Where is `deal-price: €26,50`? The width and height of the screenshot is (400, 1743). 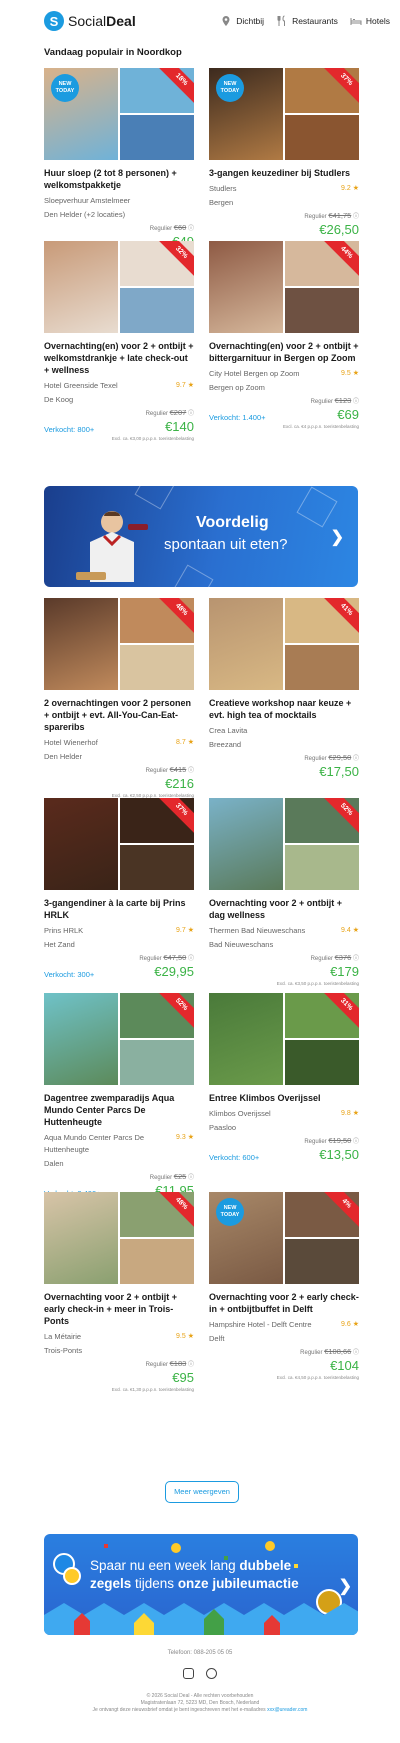 deal-price: €26,50 is located at coordinates (339, 229).